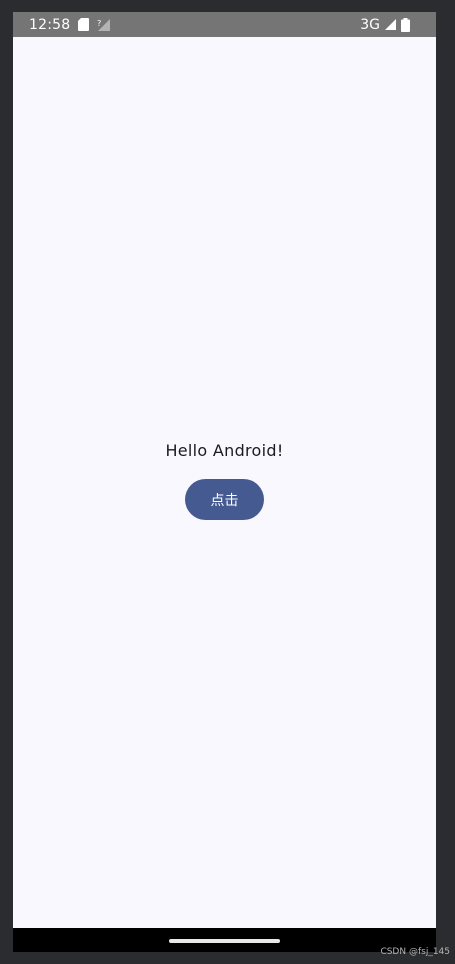 Image resolution: width=455 pixels, height=964 pixels. I want to click on gesture-handle, so click(224, 941).